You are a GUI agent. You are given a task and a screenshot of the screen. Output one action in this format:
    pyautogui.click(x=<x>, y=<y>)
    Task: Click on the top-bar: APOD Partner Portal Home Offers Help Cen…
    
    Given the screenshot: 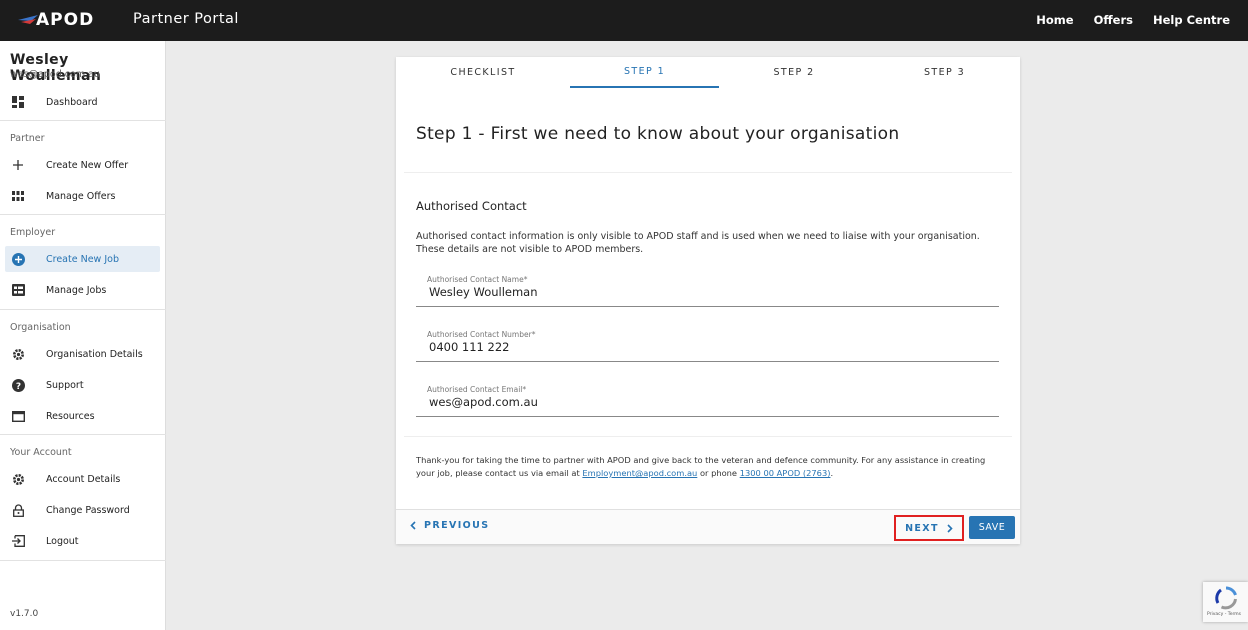 What is the action you would take?
    pyautogui.click(x=624, y=20)
    